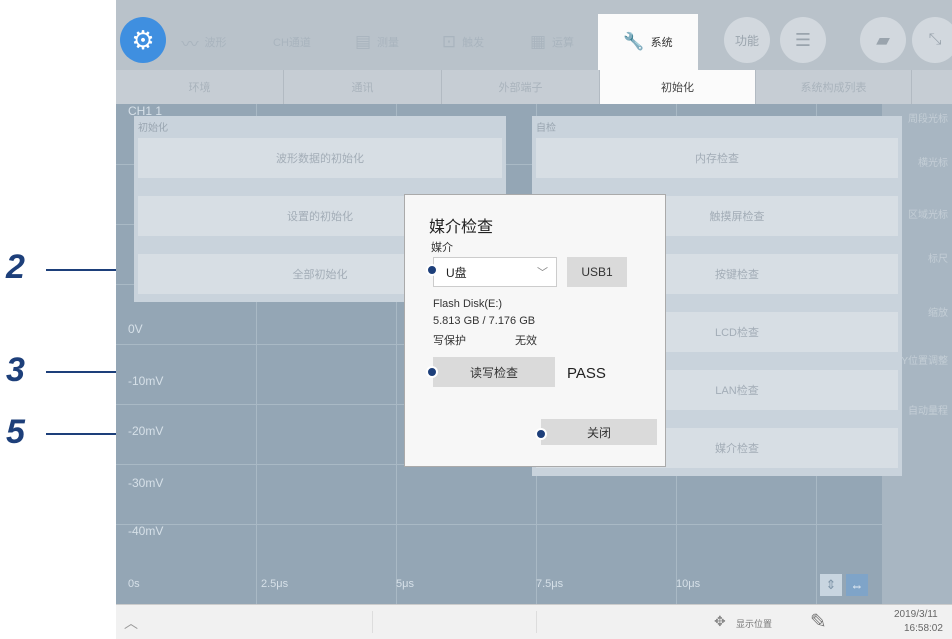 The height and width of the screenshot is (639, 952). I want to click on x-axis-label: 0s, so click(134, 584).